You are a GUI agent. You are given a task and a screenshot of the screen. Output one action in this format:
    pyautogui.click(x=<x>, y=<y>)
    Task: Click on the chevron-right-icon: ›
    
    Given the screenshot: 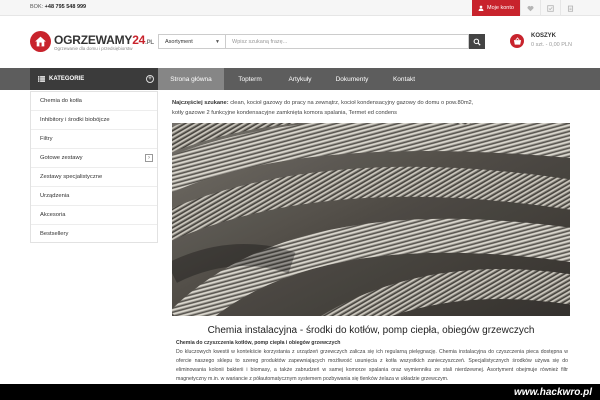 What is the action you would take?
    pyautogui.click(x=149, y=158)
    